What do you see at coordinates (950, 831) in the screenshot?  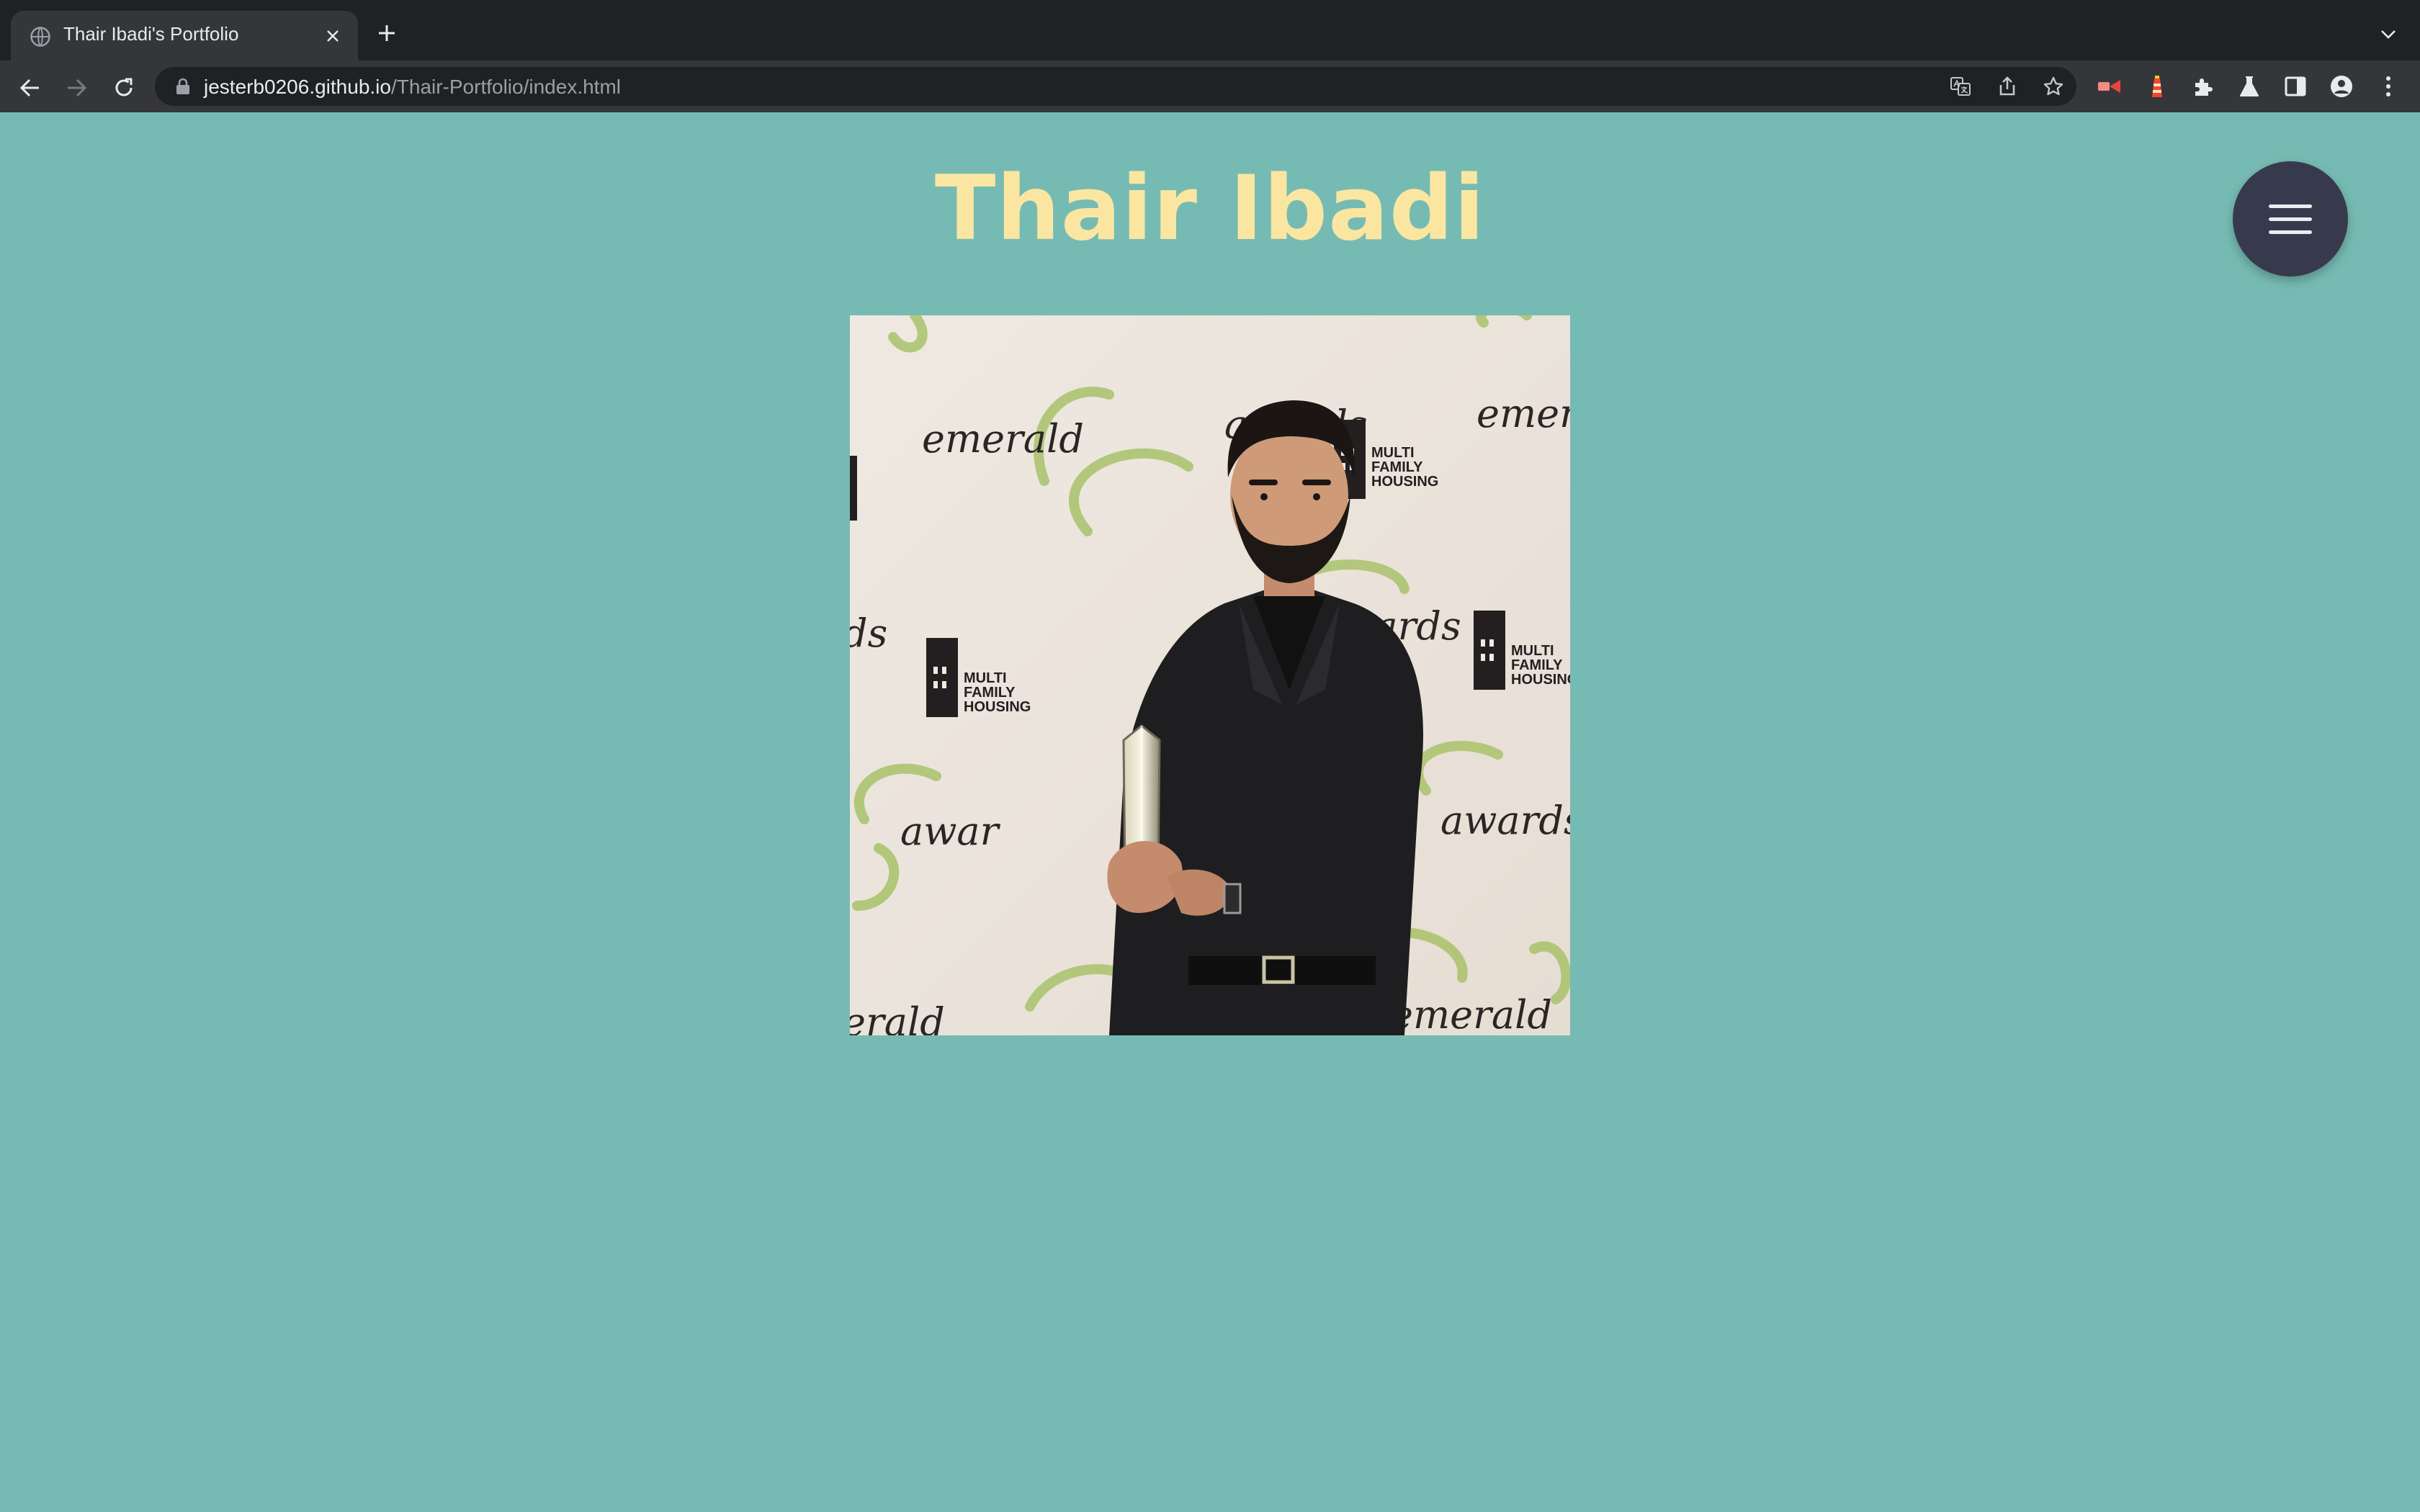 I see `svg-text: awar` at bounding box center [950, 831].